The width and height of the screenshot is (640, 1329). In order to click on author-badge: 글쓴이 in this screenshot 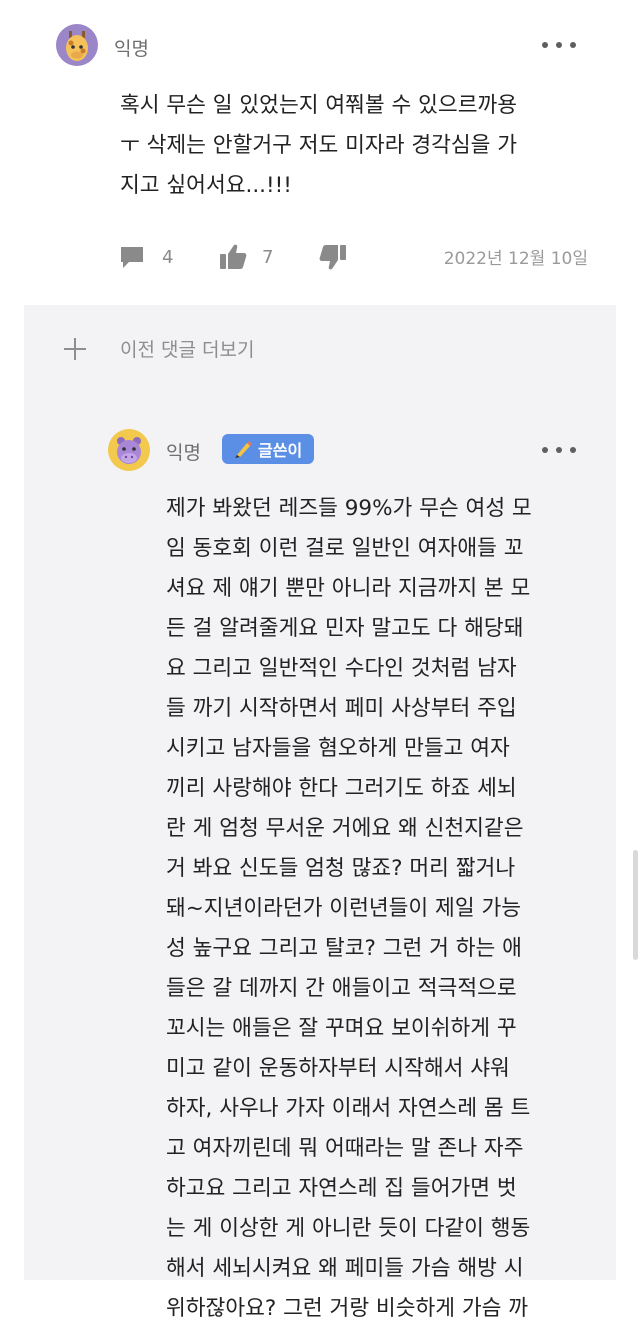, I will do `click(268, 449)`.